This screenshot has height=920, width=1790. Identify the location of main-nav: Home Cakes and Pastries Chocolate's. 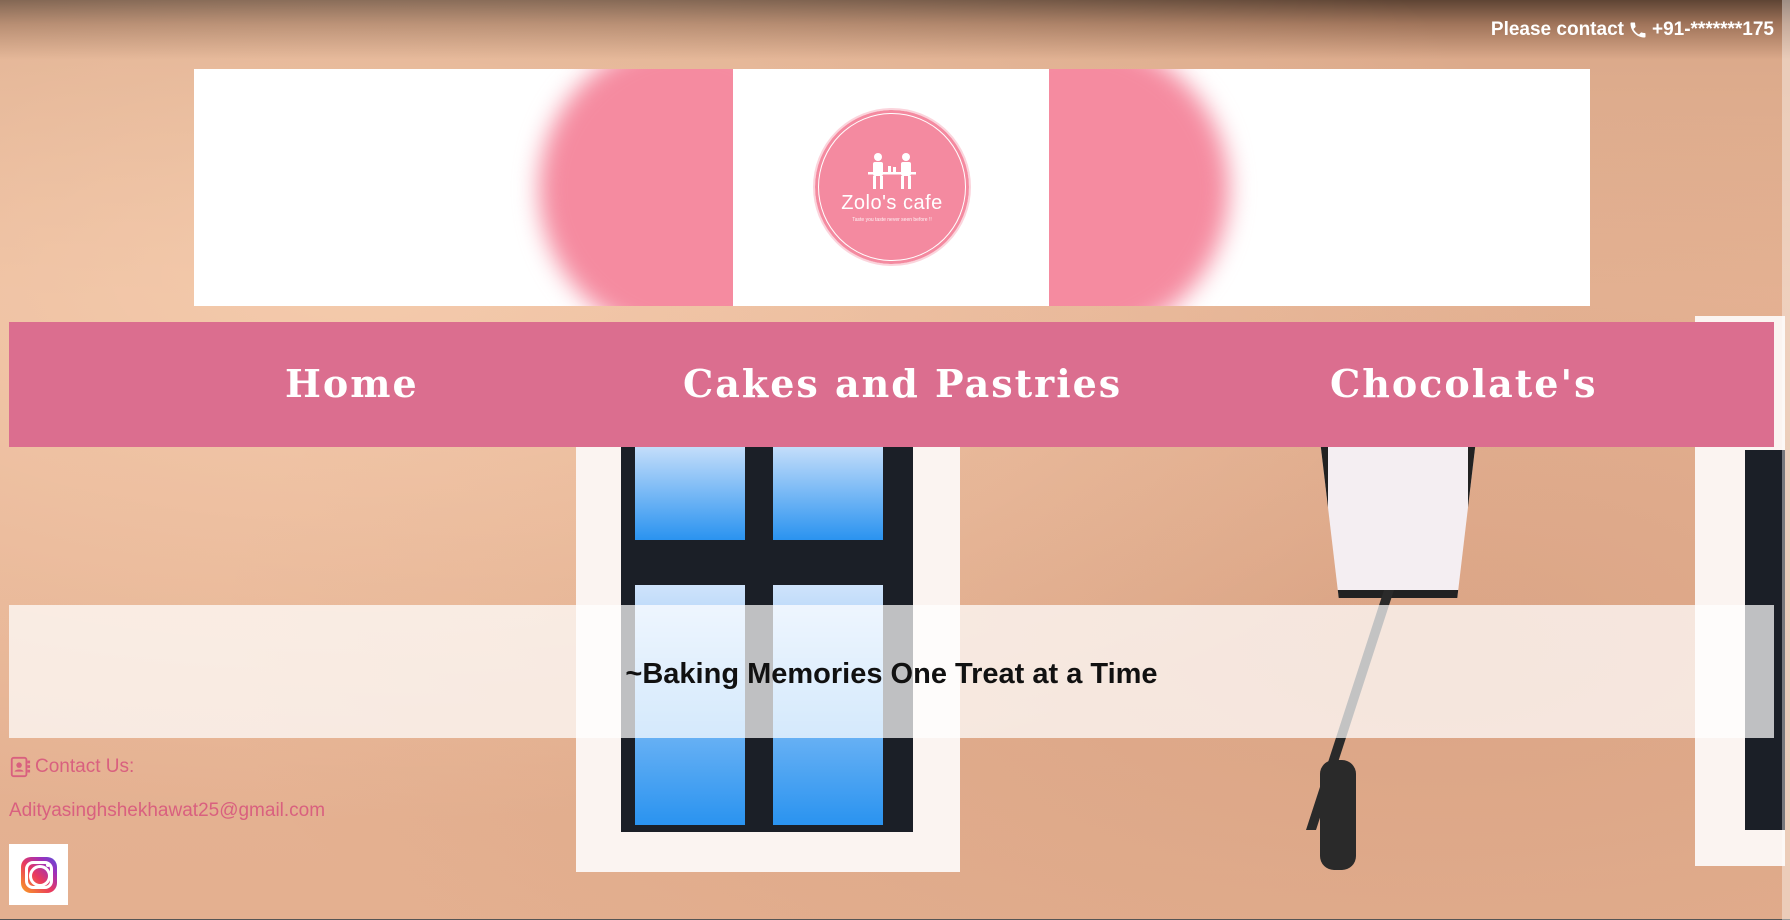
(891, 384).